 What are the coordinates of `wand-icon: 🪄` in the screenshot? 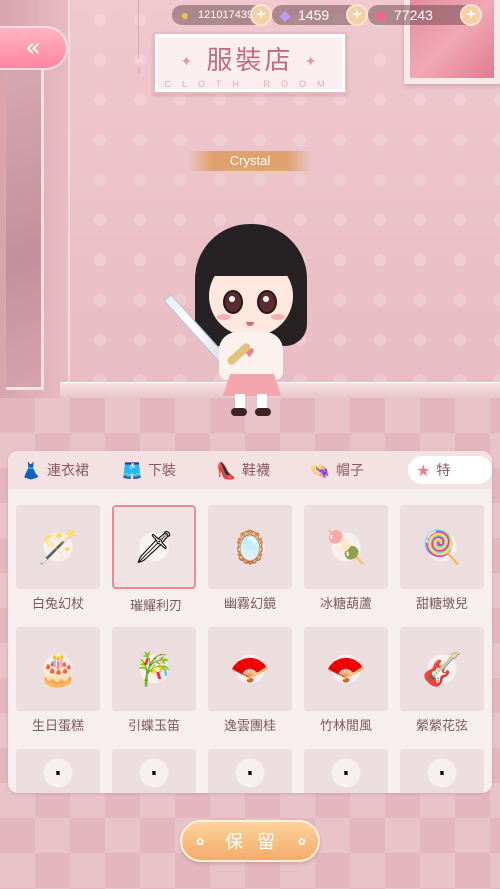 It's located at (58, 547).